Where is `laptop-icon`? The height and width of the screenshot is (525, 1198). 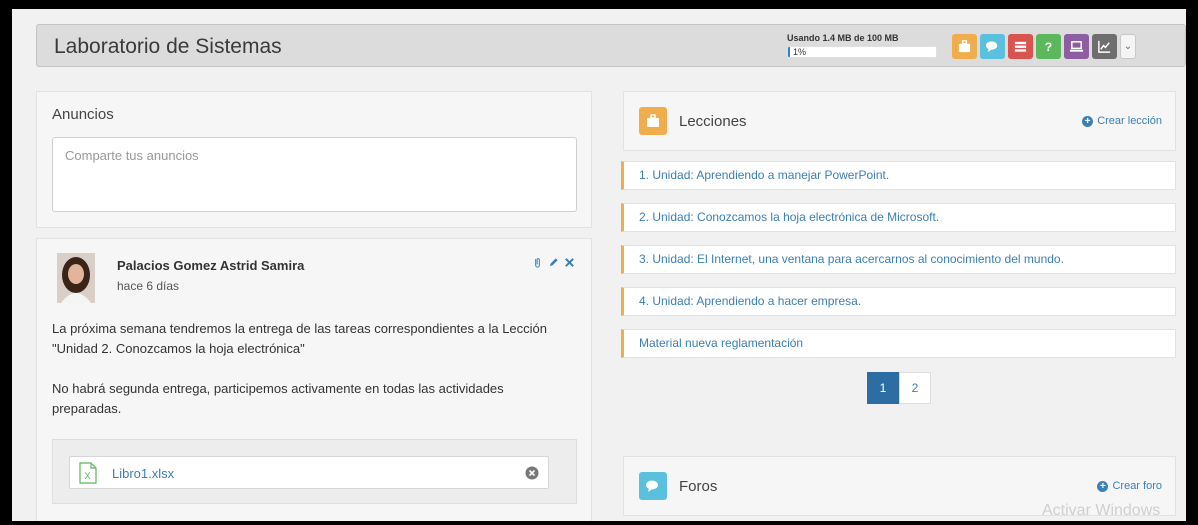 laptop-icon is located at coordinates (1076, 46).